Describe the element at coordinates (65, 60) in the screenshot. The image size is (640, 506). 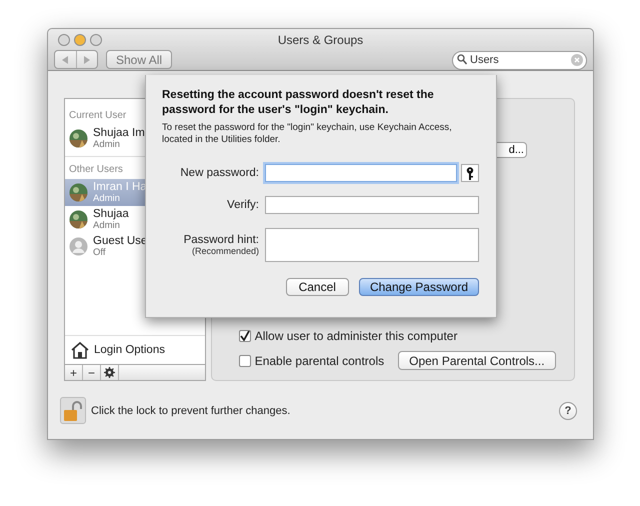
I see `back-icon` at that location.